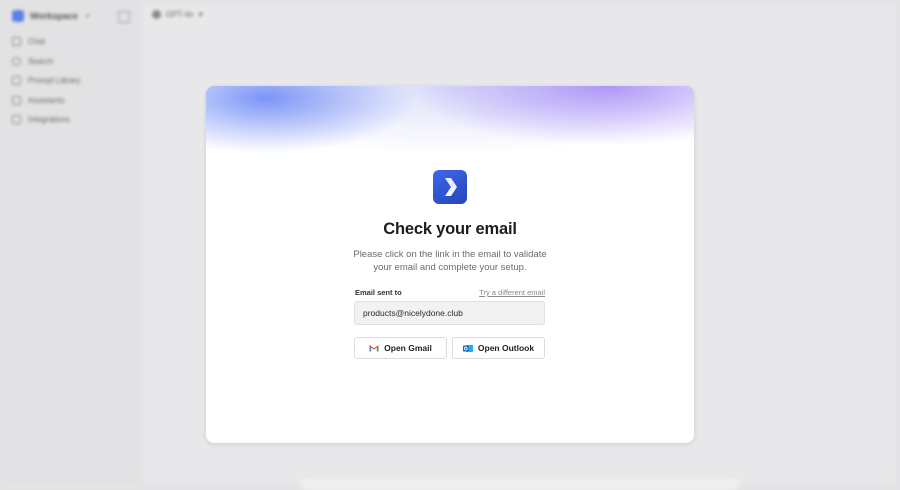  What do you see at coordinates (378, 292) in the screenshot?
I see `email-sent-label: Email sent to` at bounding box center [378, 292].